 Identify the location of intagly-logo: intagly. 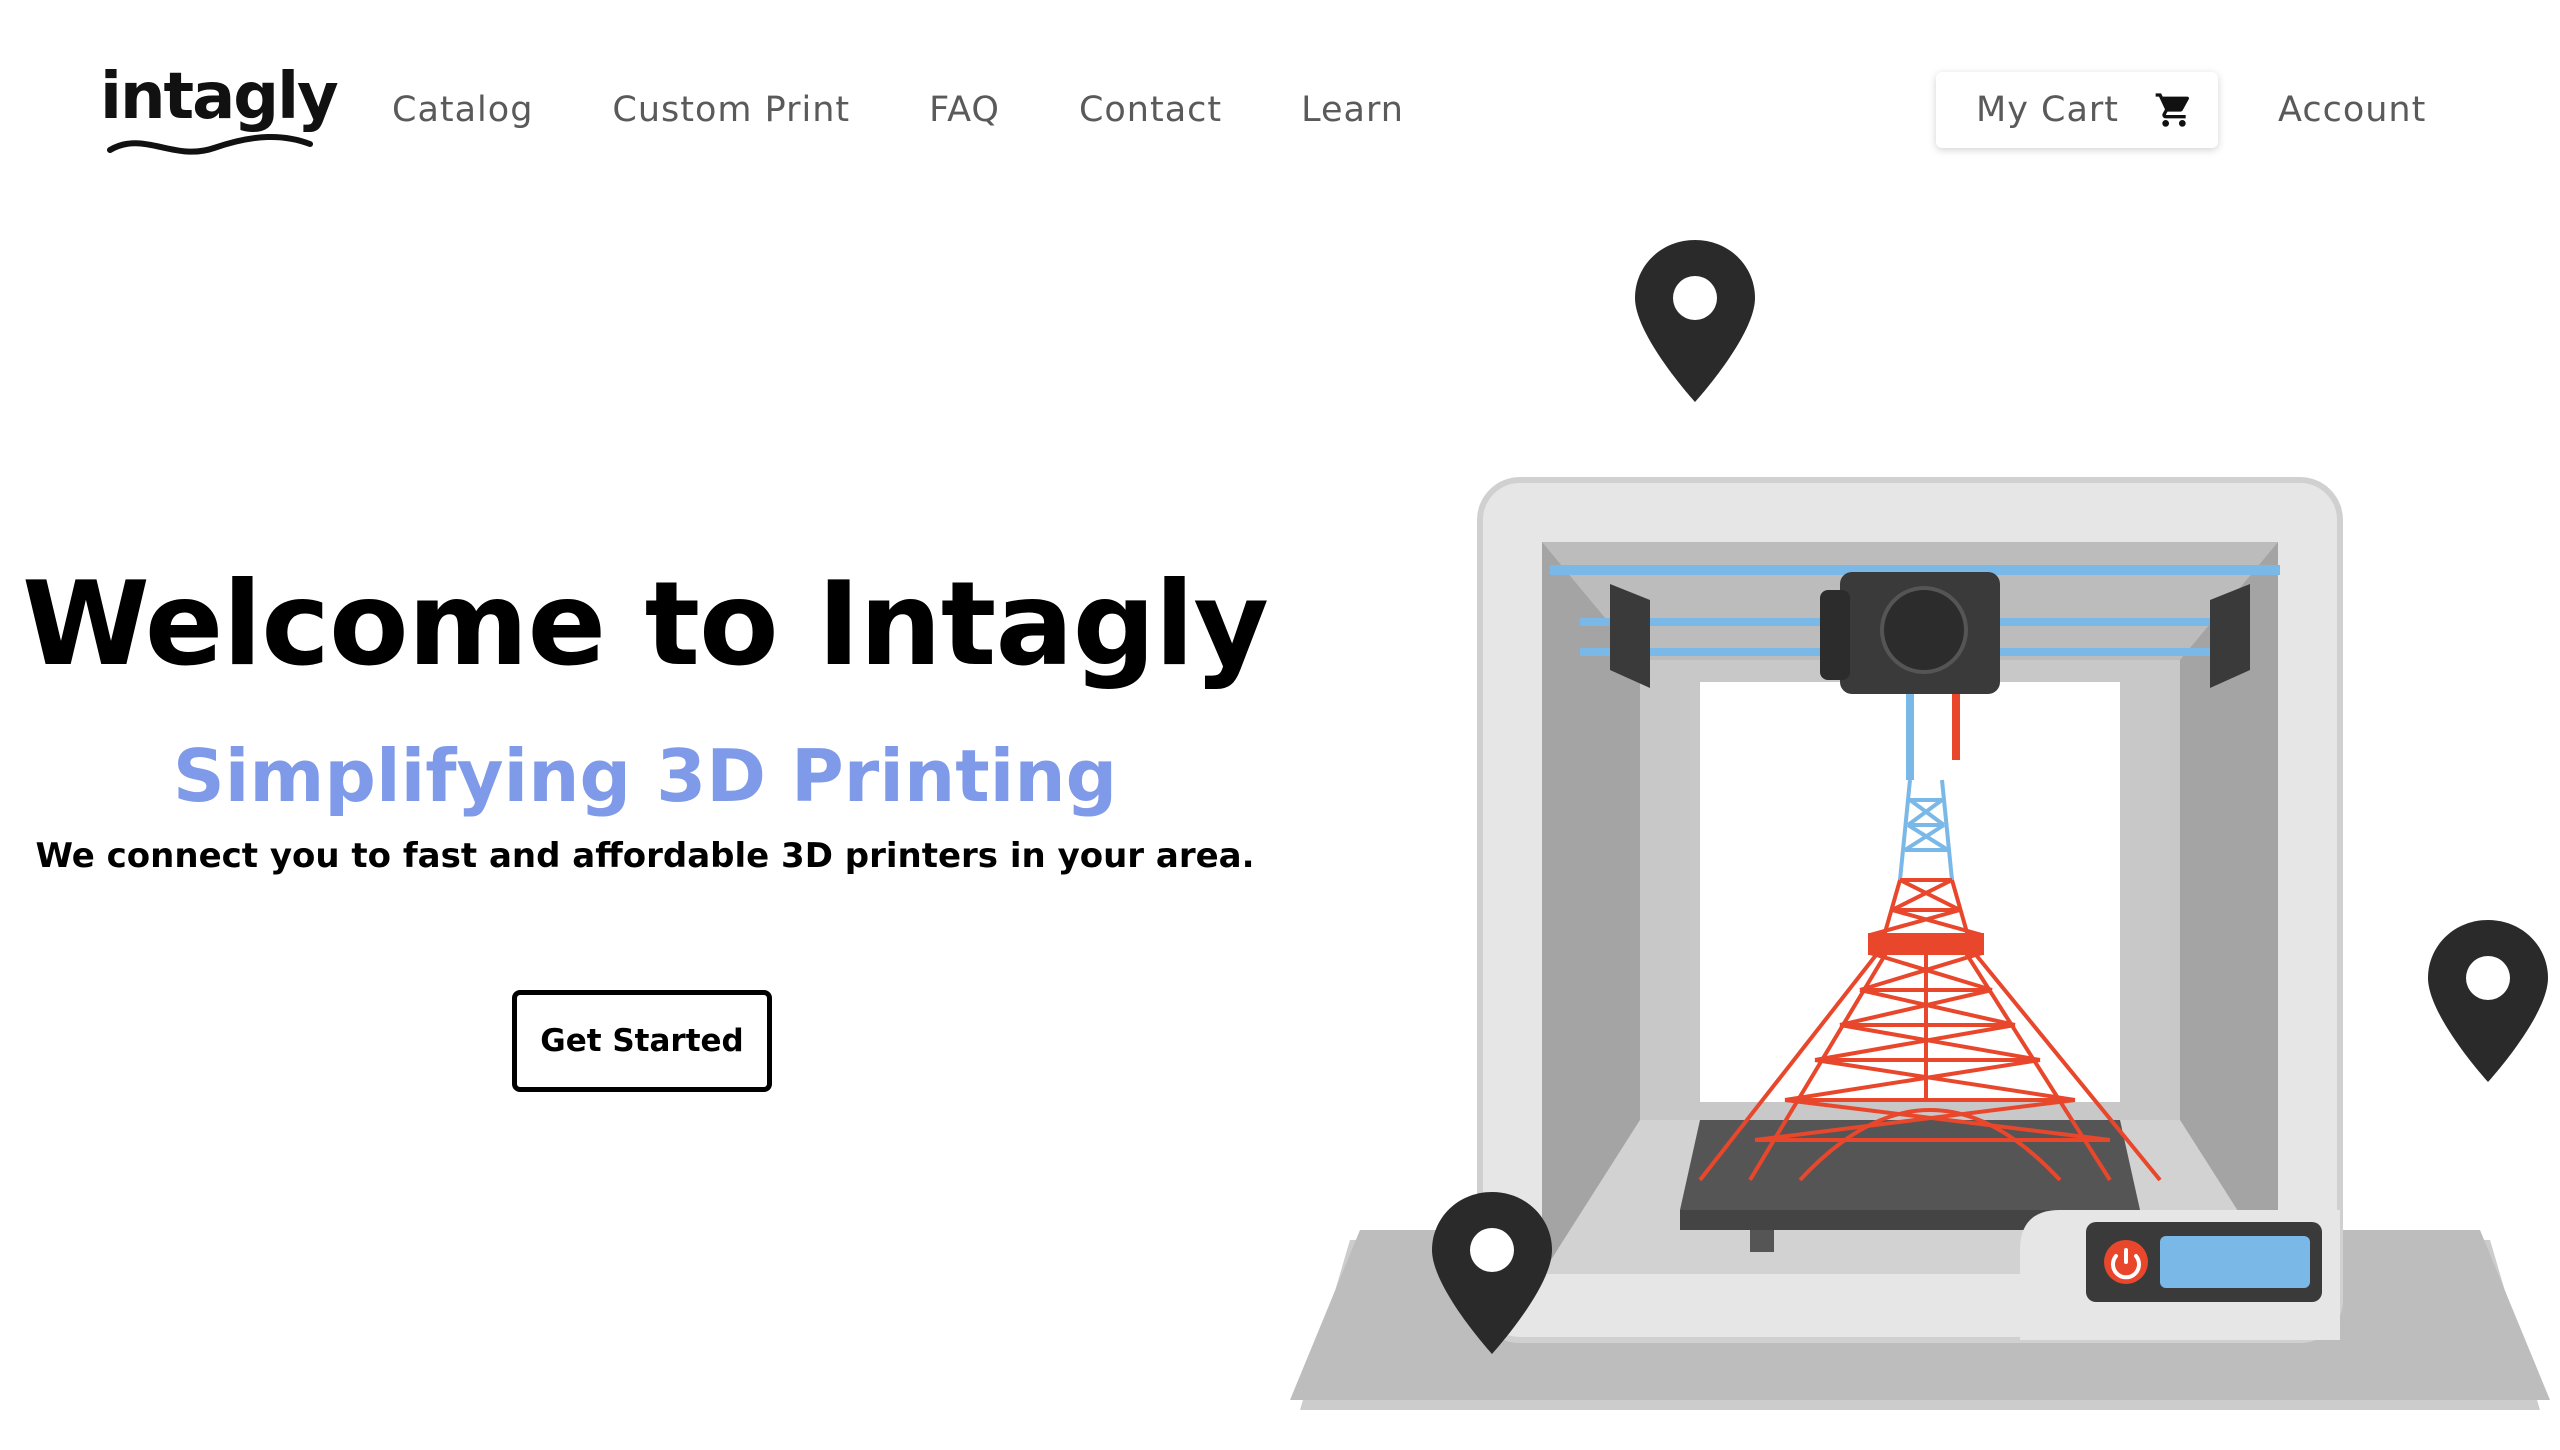
(219, 108).